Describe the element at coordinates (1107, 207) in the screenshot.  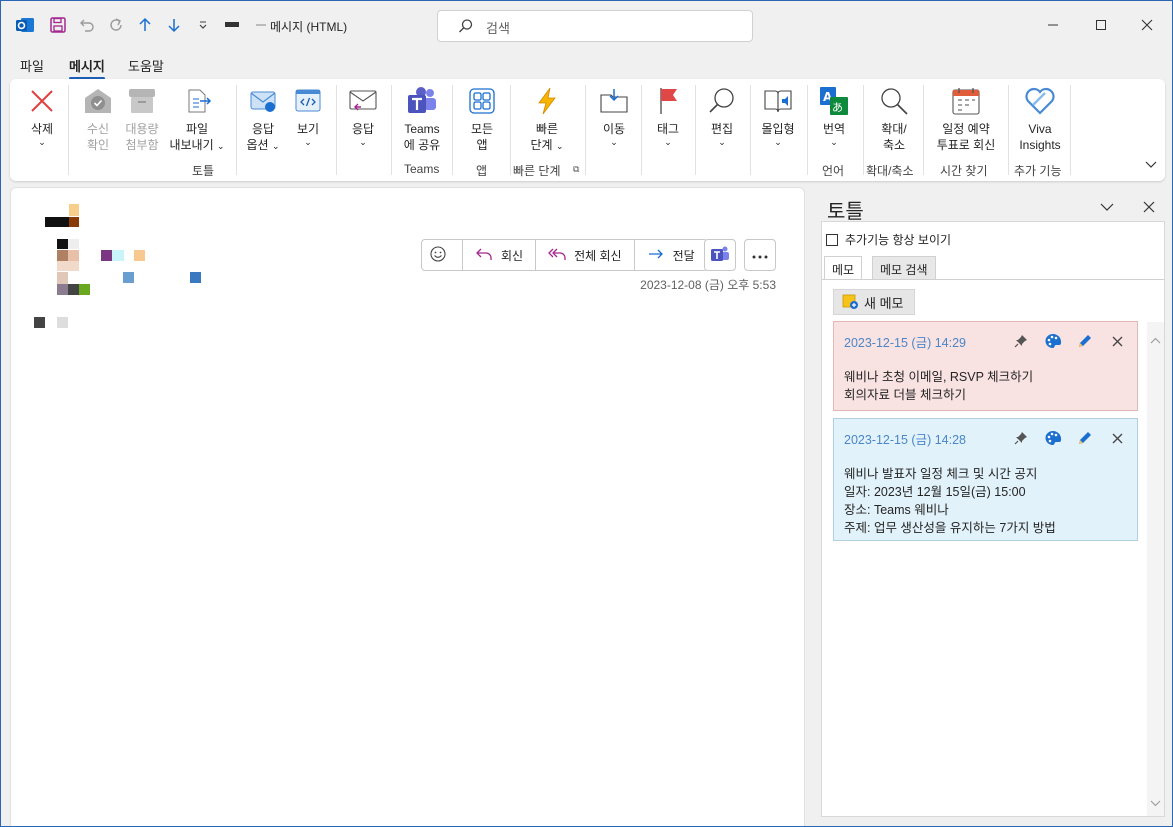
I see `pane-options-chevron-icon` at that location.